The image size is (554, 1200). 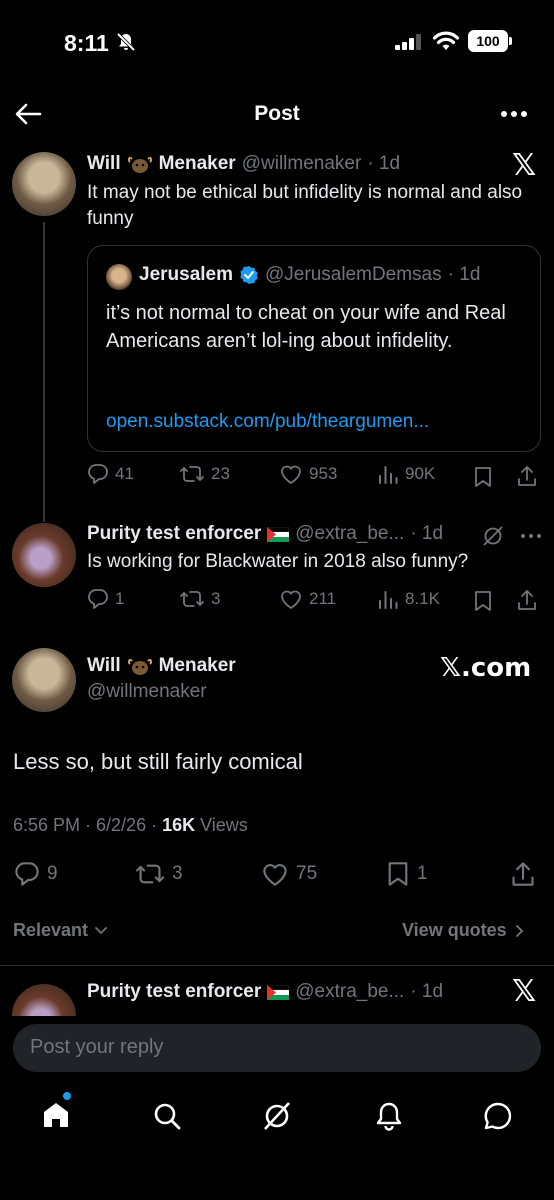 I want to click on quote-author-handle: @JerusalemDemsas, so click(x=353, y=274).